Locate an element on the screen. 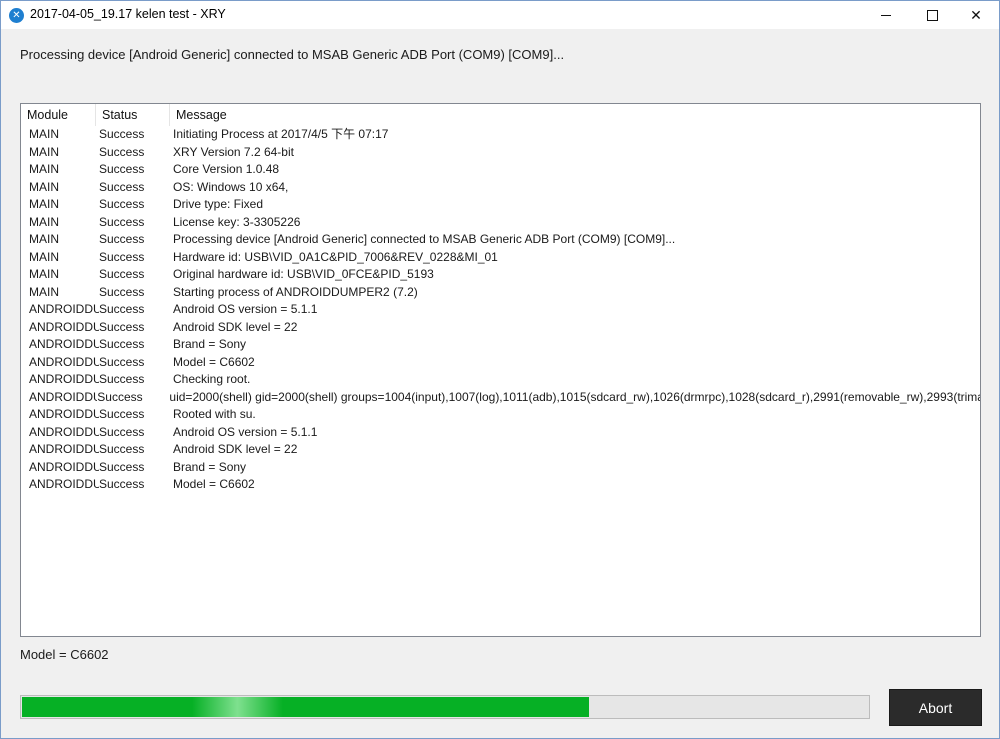 The width and height of the screenshot is (1000, 739). progress-fill is located at coordinates (305, 707).